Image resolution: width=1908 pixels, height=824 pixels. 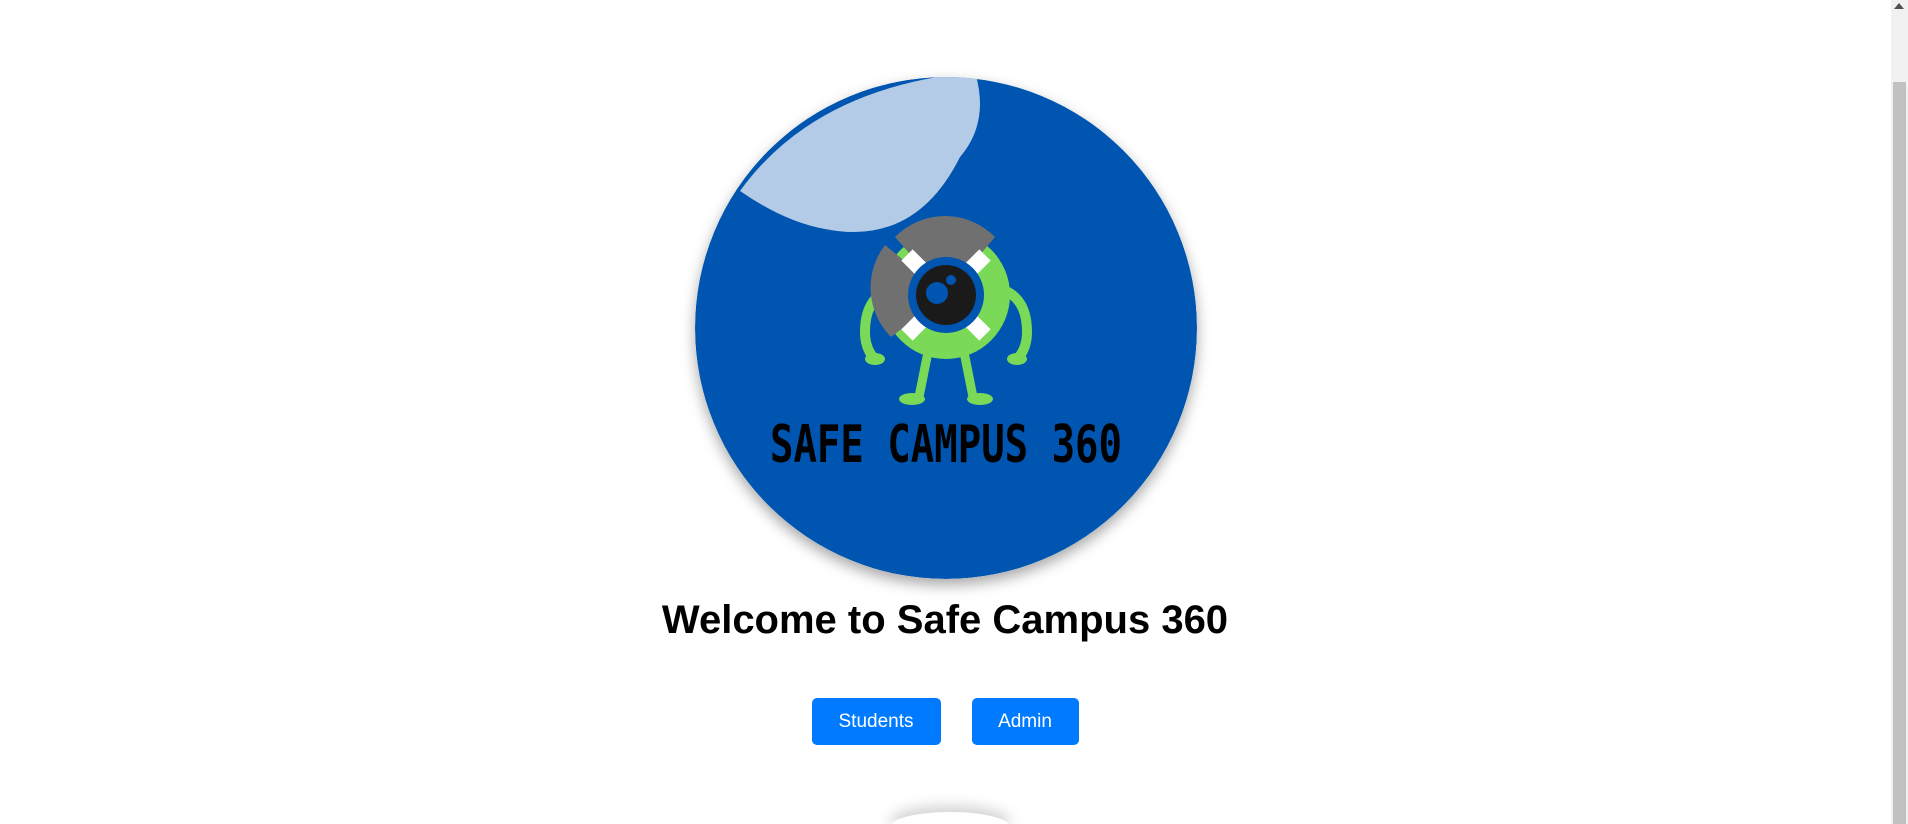 What do you see at coordinates (945, 620) in the screenshot?
I see `welcome-title: Welcome to Safe Campus 360` at bounding box center [945, 620].